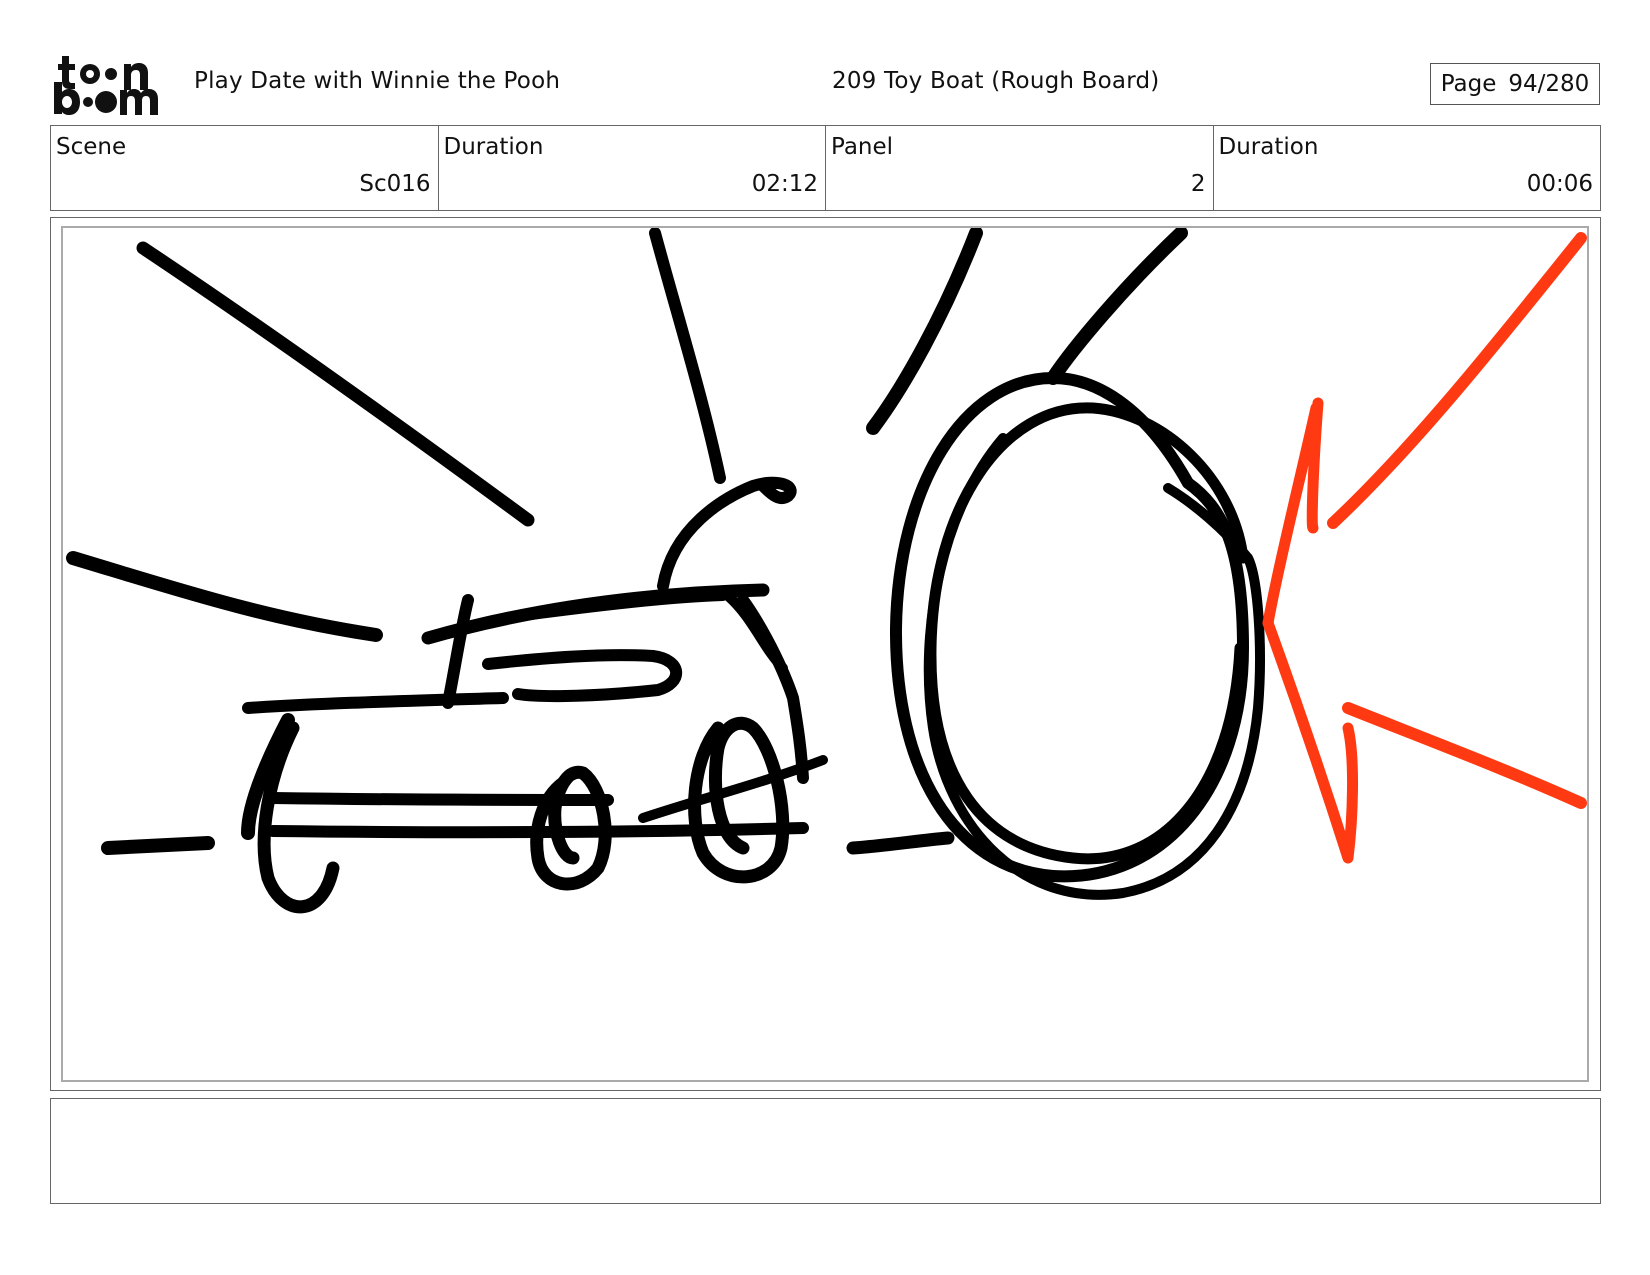  I want to click on project-title: Play Date with Winnie the Pooh, so click(377, 81).